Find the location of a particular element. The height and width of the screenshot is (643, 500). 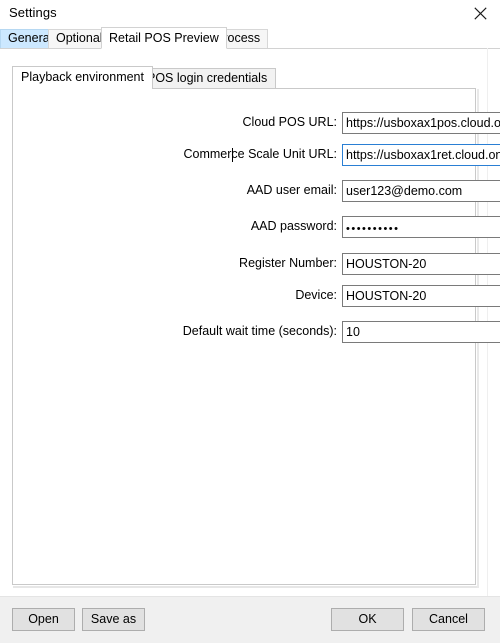

dialog-footer: Open Save as OK Cancel is located at coordinates (250, 619).